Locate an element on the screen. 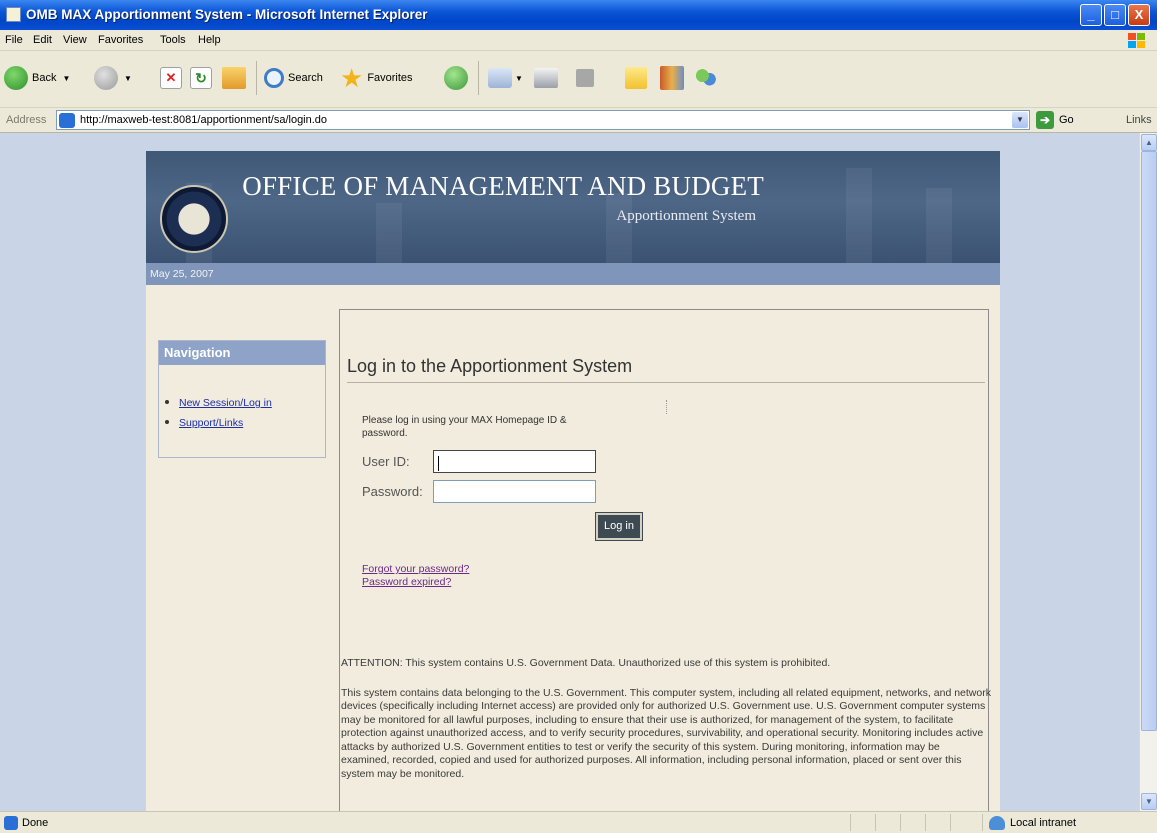 This screenshot has width=1157, height=833. security-zone: Local intranet is located at coordinates (1043, 823).